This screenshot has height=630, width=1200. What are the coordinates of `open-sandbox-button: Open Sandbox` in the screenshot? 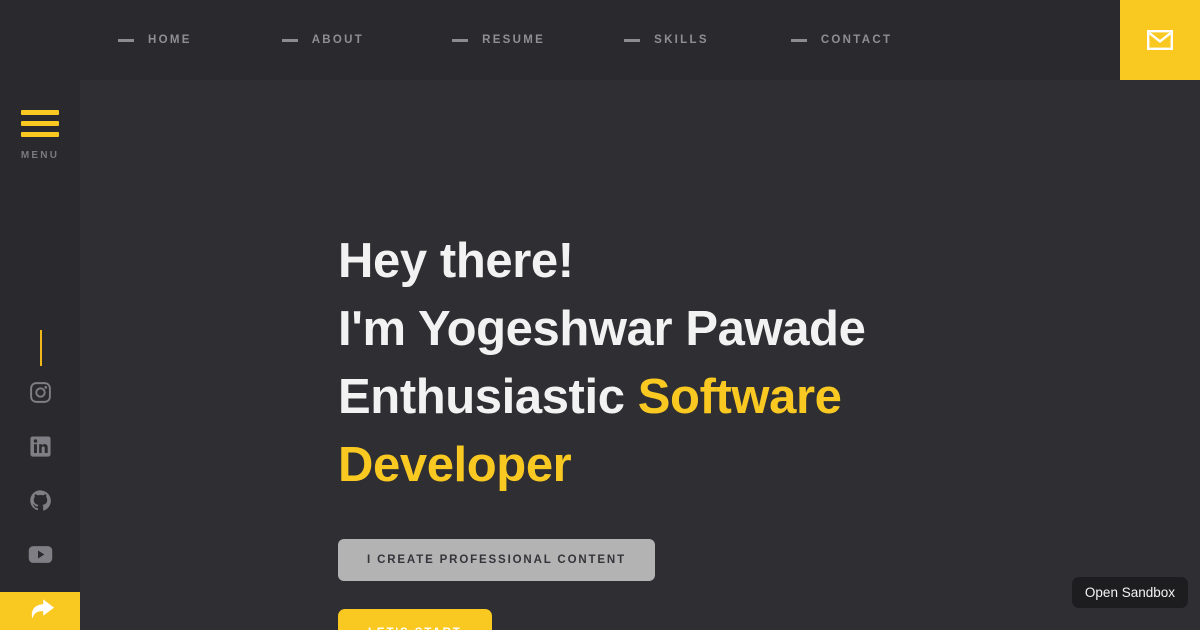 It's located at (1129, 592).